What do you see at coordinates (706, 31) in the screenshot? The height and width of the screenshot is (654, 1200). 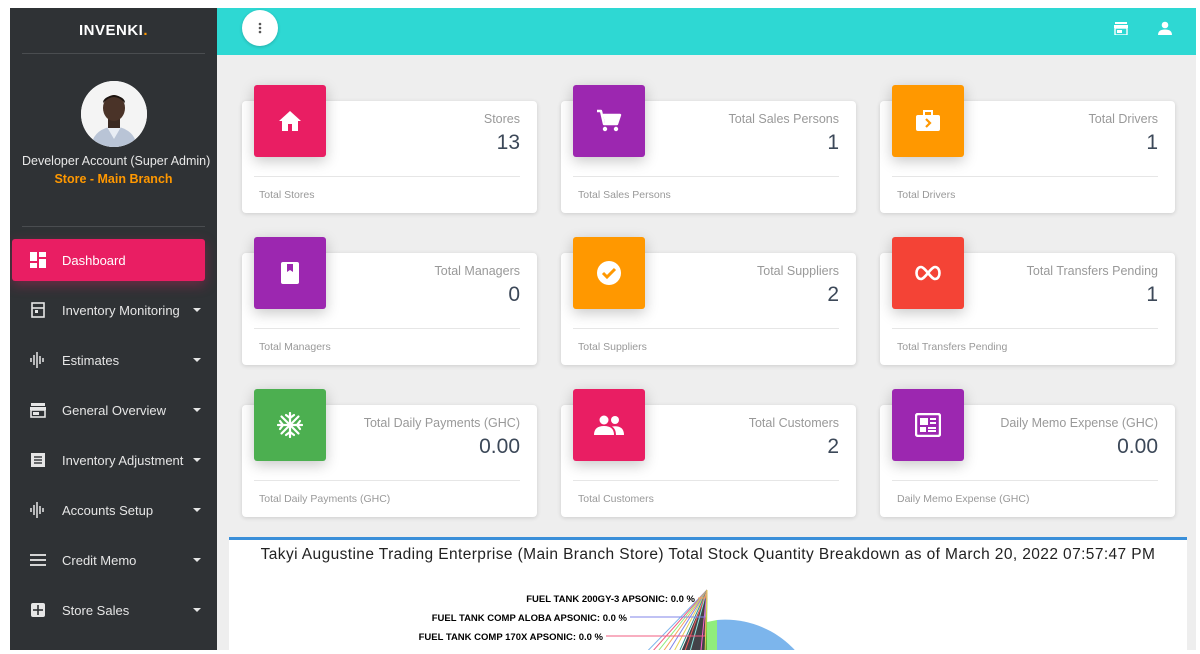 I see `top-navbar` at bounding box center [706, 31].